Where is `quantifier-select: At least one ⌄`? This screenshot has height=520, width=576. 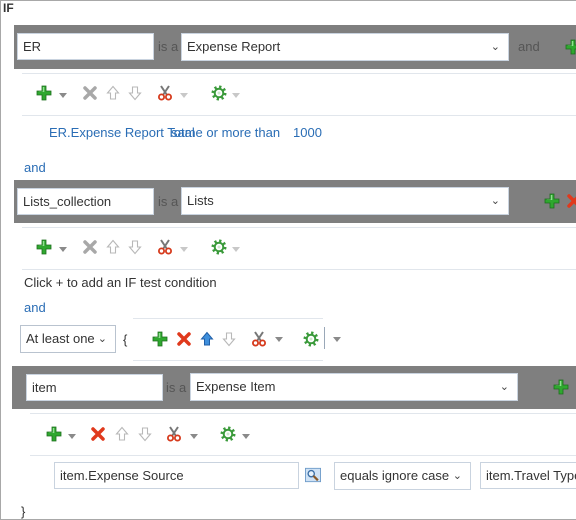 quantifier-select: At least one ⌄ is located at coordinates (68, 339).